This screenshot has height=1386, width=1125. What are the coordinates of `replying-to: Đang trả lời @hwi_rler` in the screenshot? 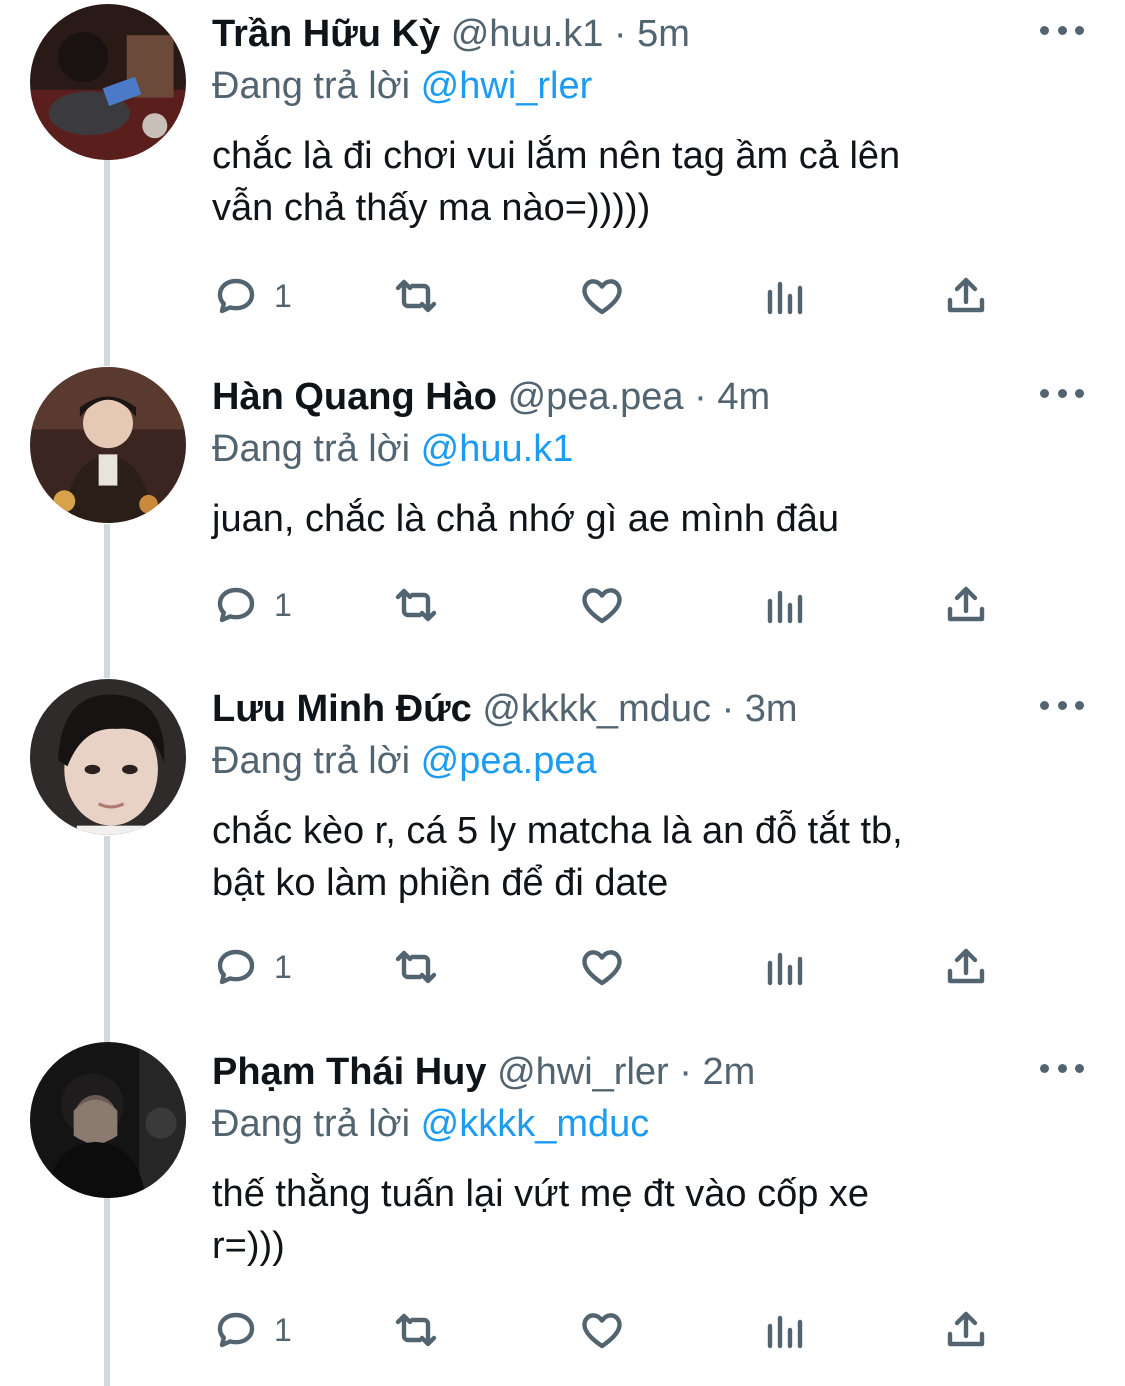 It's located at (402, 86).